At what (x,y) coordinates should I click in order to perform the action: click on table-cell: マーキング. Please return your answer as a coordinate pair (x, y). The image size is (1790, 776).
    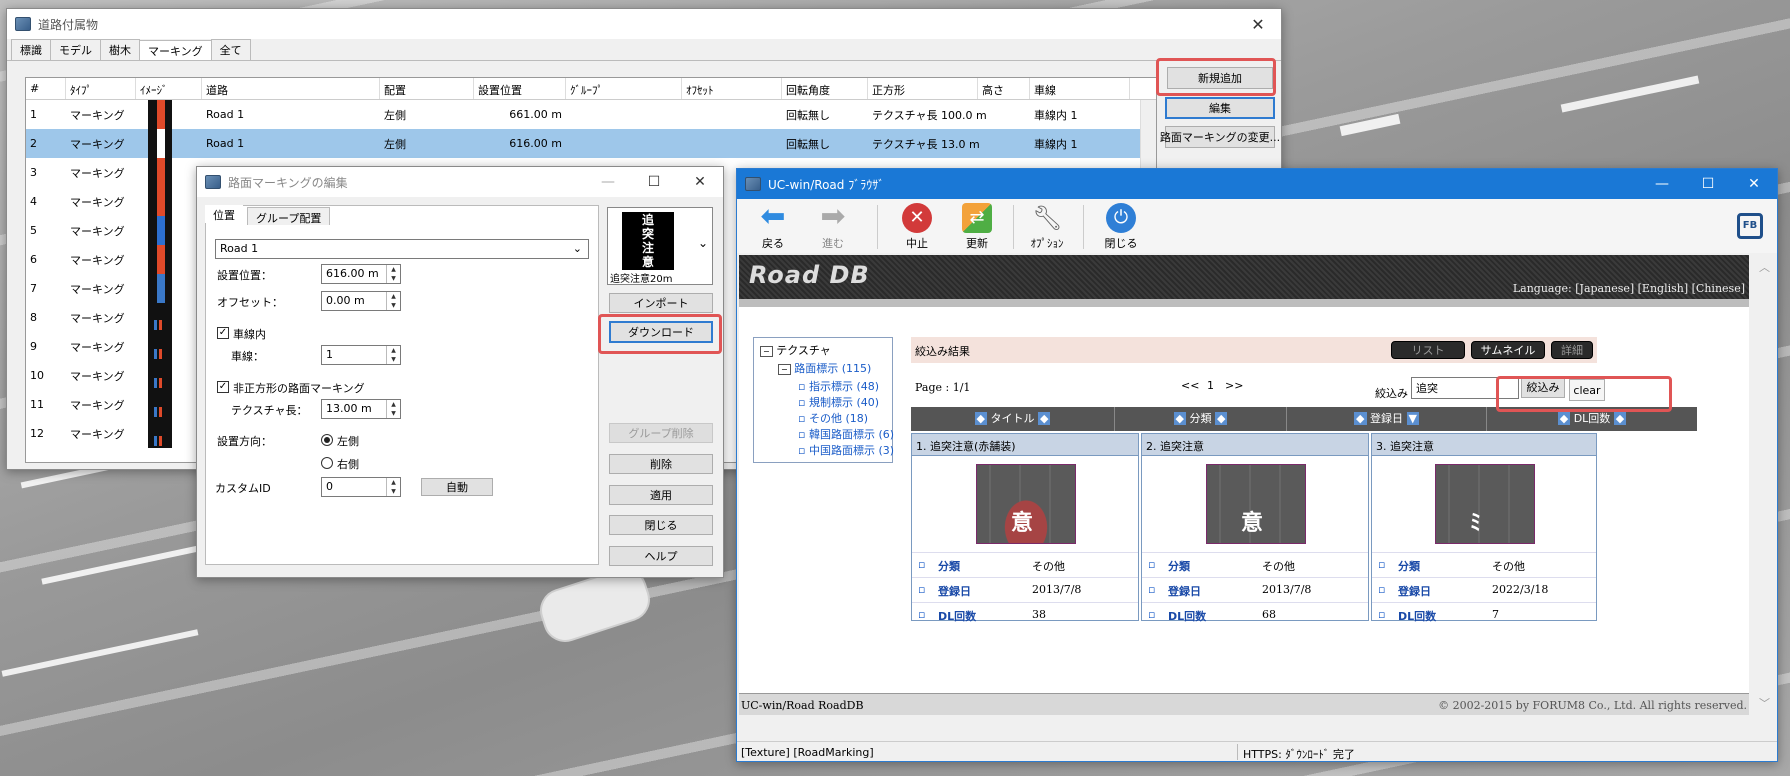
    Looking at the image, I should click on (97, 260).